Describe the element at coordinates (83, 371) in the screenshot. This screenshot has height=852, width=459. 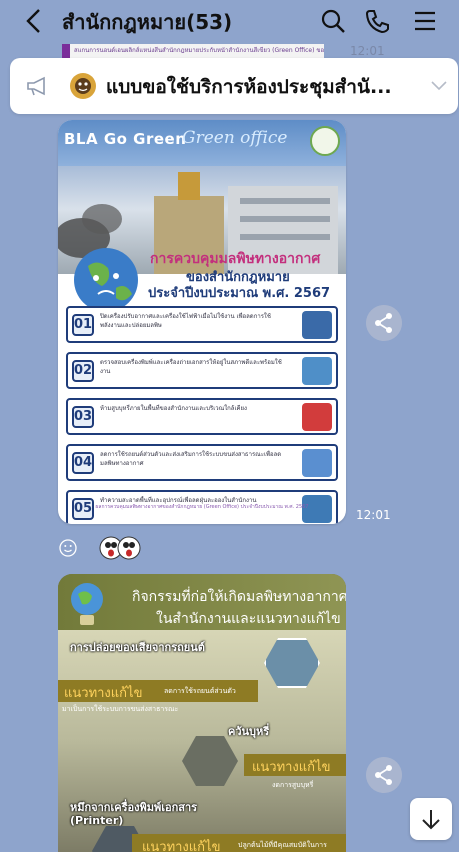
I see `row-number: 02` at that location.